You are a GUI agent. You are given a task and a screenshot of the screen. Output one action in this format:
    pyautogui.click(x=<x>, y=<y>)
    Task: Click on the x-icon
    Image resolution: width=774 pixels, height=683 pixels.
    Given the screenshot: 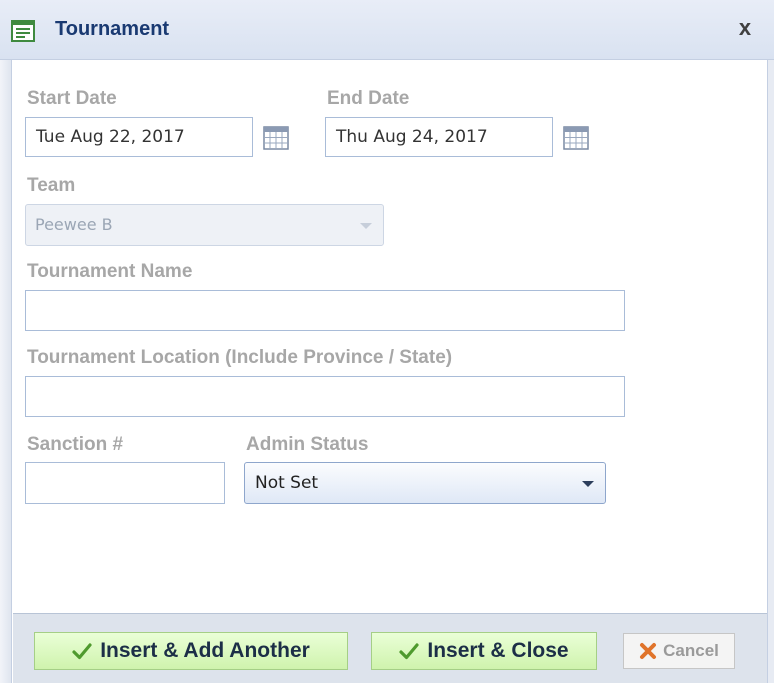 What is the action you would take?
    pyautogui.click(x=648, y=651)
    